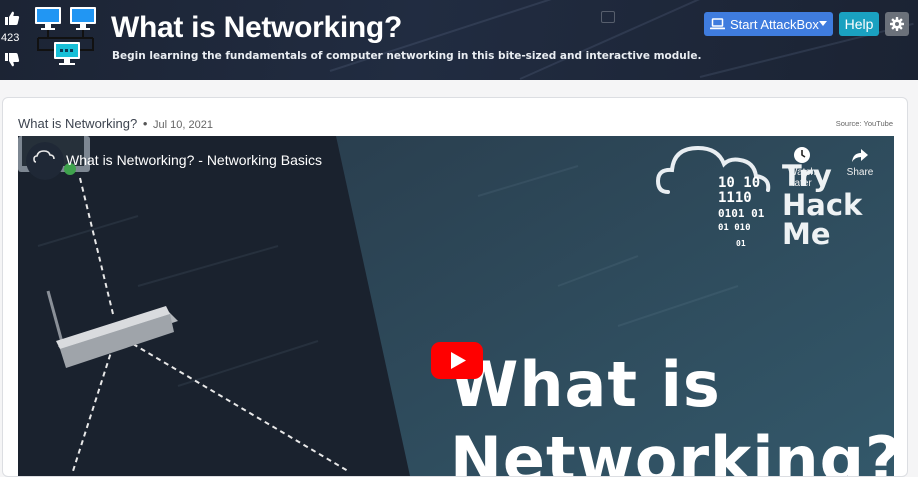 The image size is (918, 477). What do you see at coordinates (194, 160) in the screenshot?
I see `video-title: What is Networking? - Networking Basics` at bounding box center [194, 160].